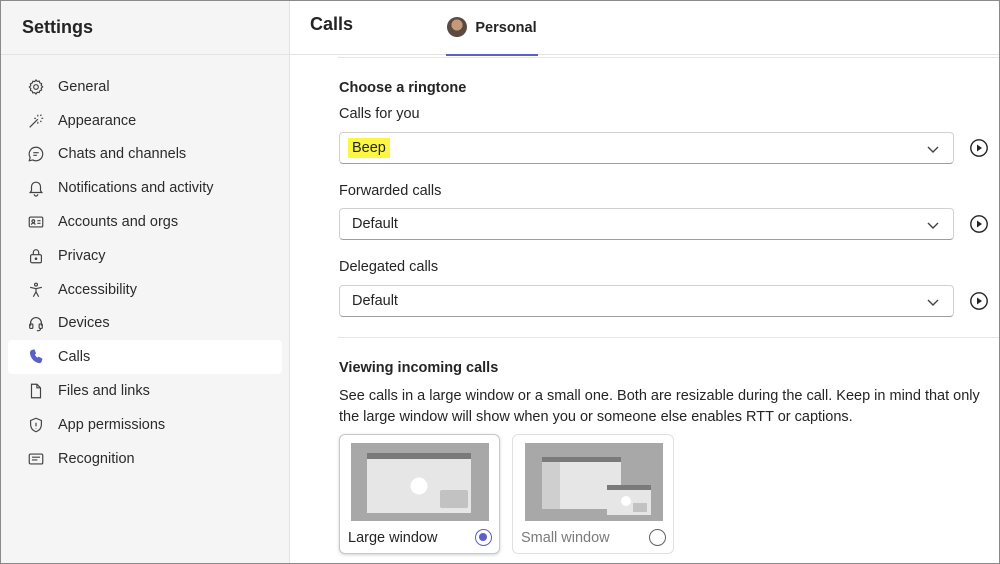 This screenshot has width=1000, height=564. I want to click on sidebar-item-label: Files and links, so click(104, 391).